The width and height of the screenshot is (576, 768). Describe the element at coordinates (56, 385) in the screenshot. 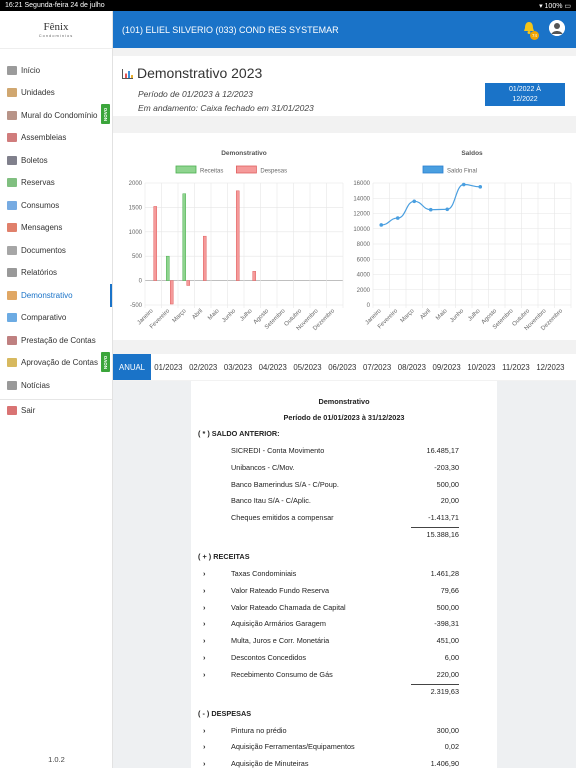

I see `sidebar-item-noticias: Notícias` at that location.